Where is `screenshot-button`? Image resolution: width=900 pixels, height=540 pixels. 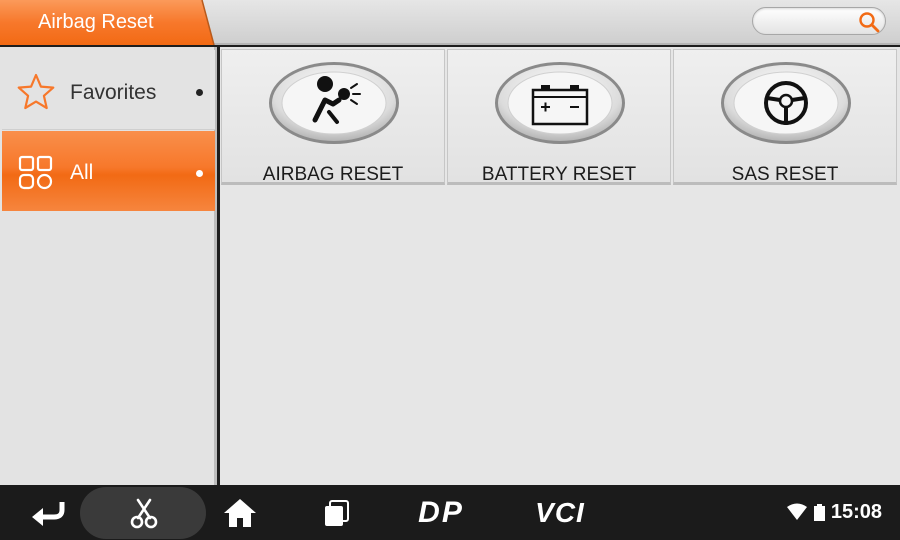 screenshot-button is located at coordinates (144, 512).